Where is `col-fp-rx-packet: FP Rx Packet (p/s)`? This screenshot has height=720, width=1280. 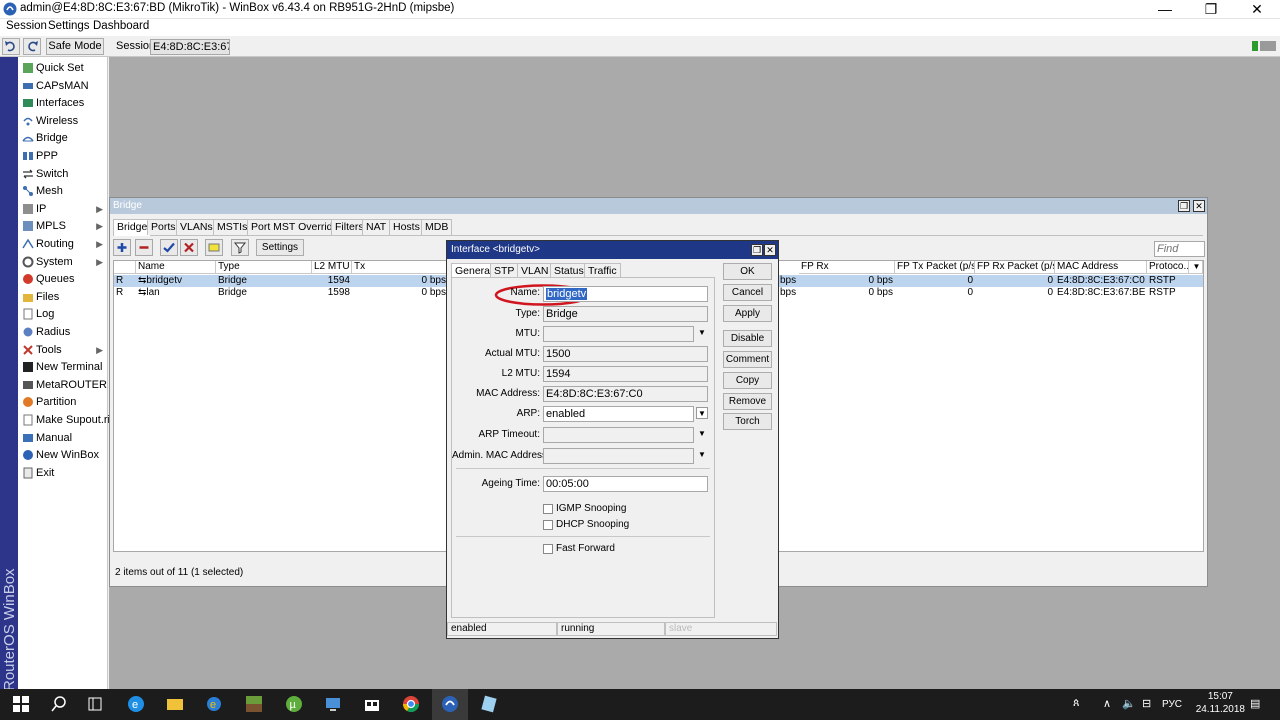
col-fp-rx-packet: FP Rx Packet (p/s) is located at coordinates (1015, 267).